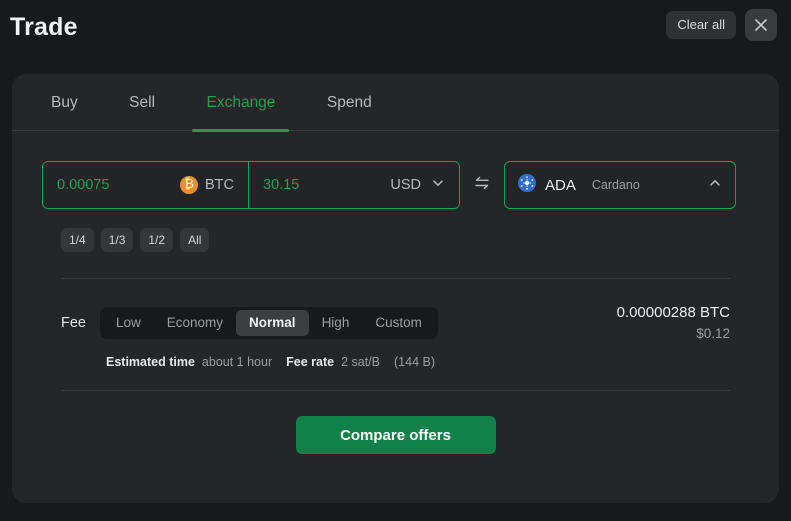 The height and width of the screenshot is (521, 791). I want to click on crypto-ticker: BTC, so click(207, 185).